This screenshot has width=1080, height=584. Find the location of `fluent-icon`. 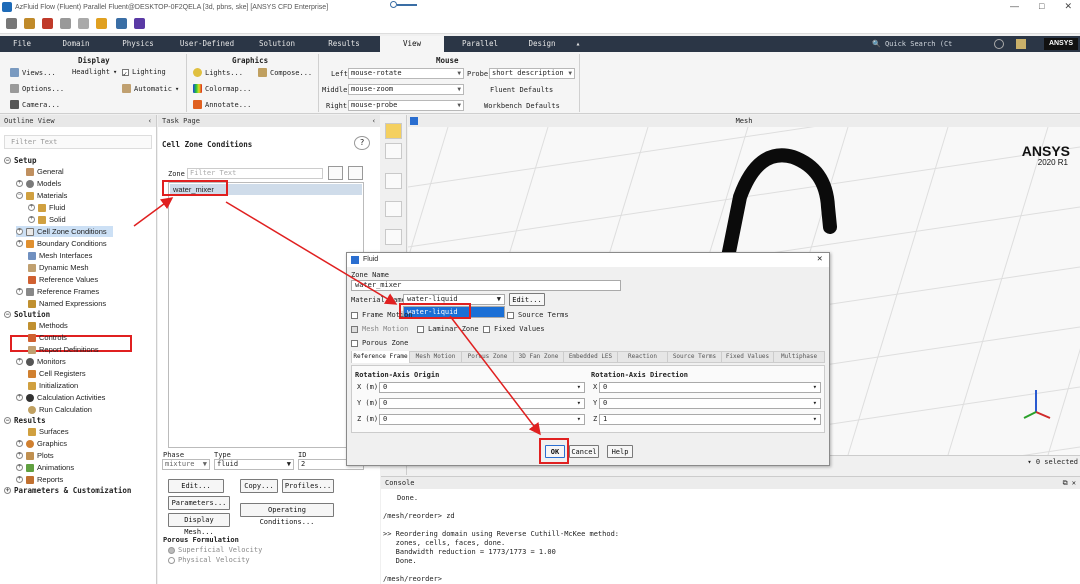

fluent-icon is located at coordinates (101, 23).